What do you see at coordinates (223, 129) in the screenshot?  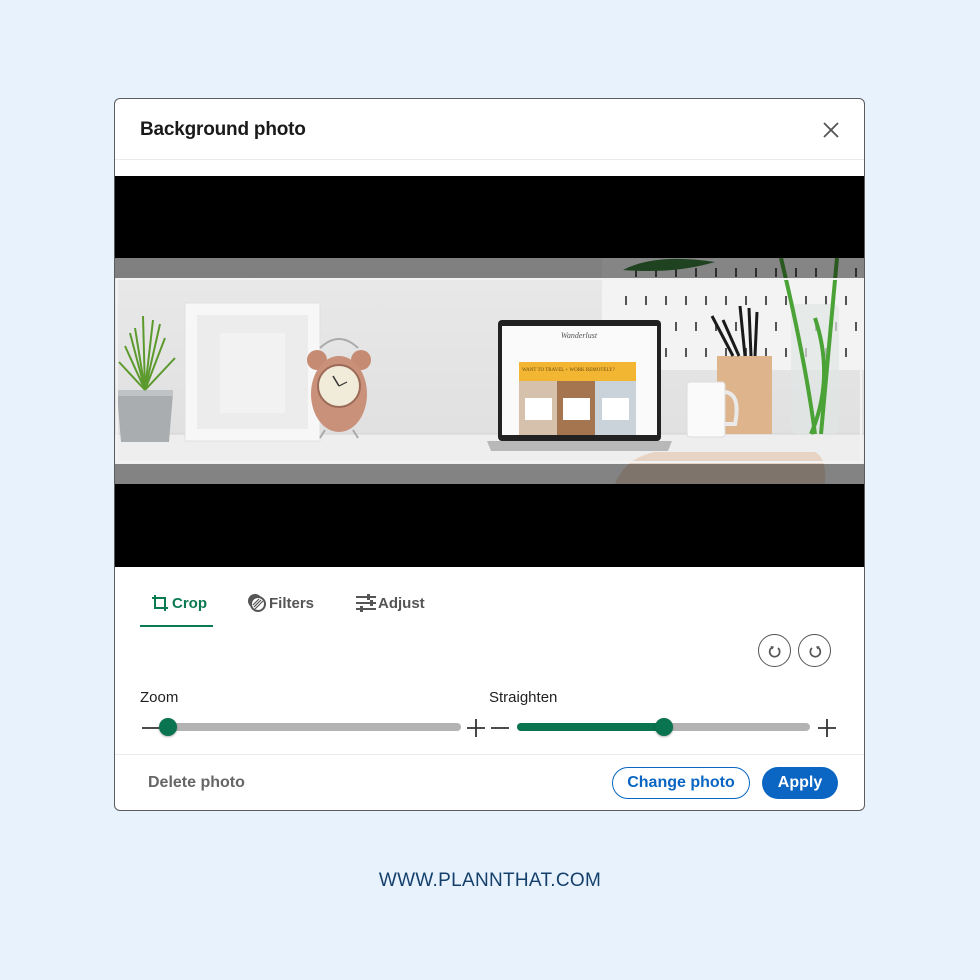 I see `dialog-title: Background photo` at bounding box center [223, 129].